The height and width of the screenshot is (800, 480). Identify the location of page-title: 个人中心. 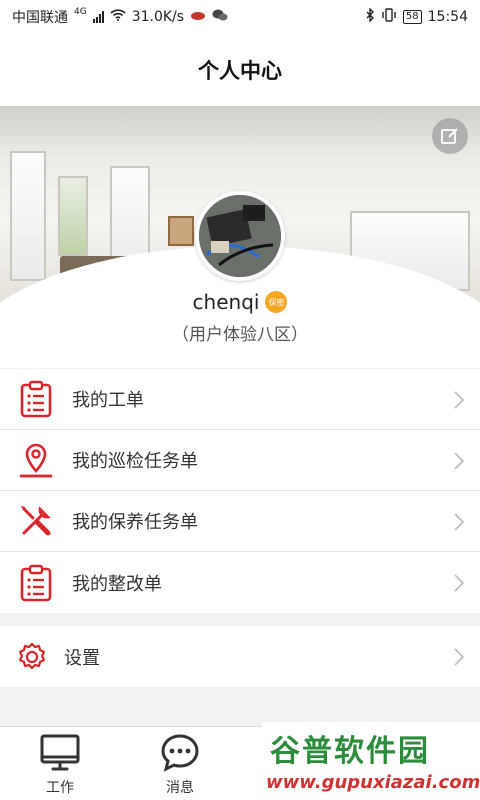
(240, 71).